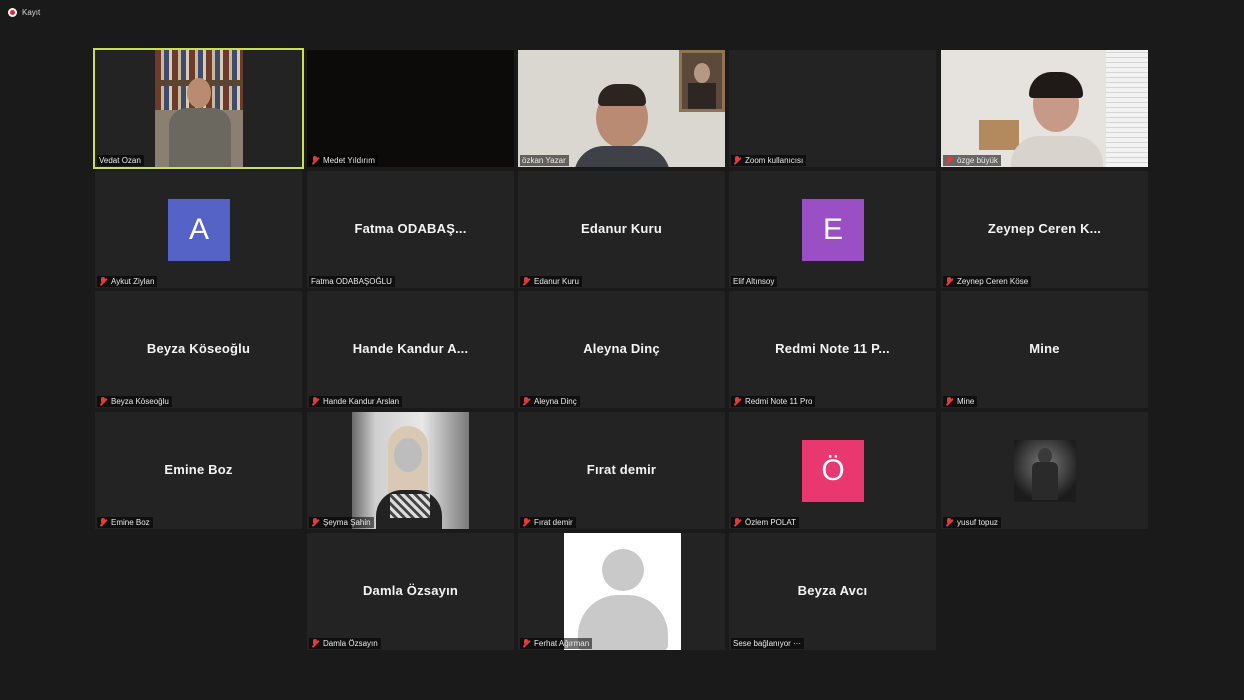 The height and width of the screenshot is (700, 1244). I want to click on participant-display-name: Mine, so click(1044, 348).